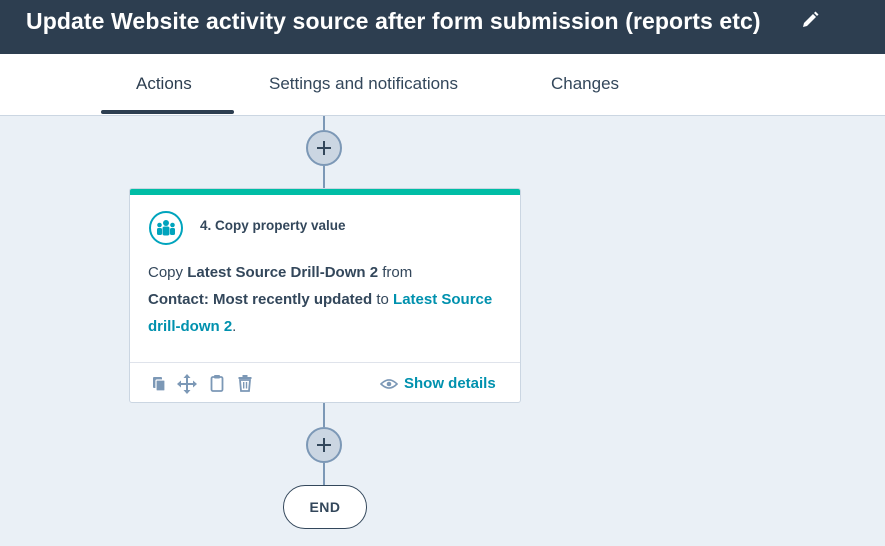 This screenshot has height=546, width=885. Describe the element at coordinates (810, 20) in the screenshot. I see `pencil-icon` at that location.